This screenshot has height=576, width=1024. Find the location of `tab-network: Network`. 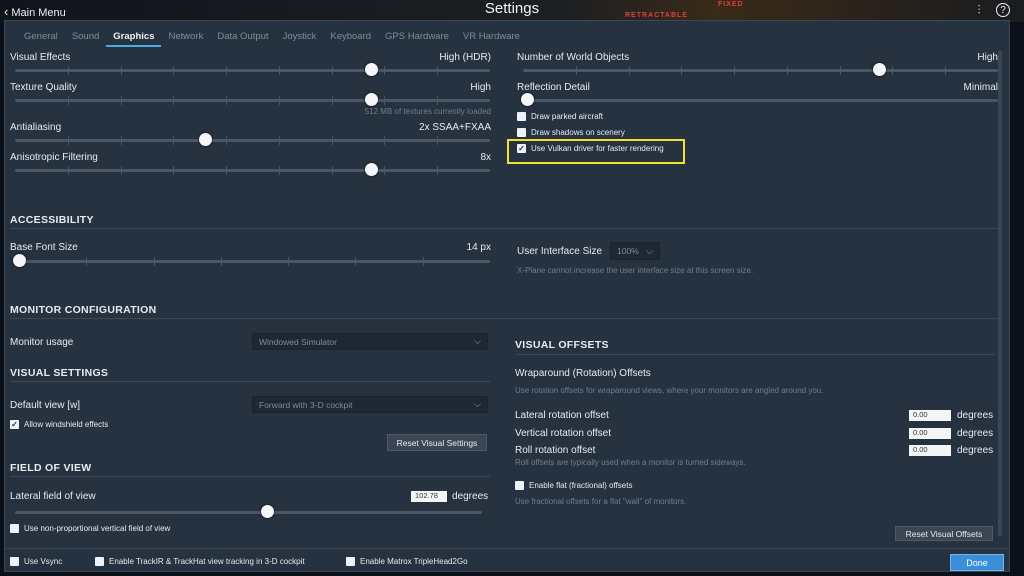

tab-network: Network is located at coordinates (185, 39).